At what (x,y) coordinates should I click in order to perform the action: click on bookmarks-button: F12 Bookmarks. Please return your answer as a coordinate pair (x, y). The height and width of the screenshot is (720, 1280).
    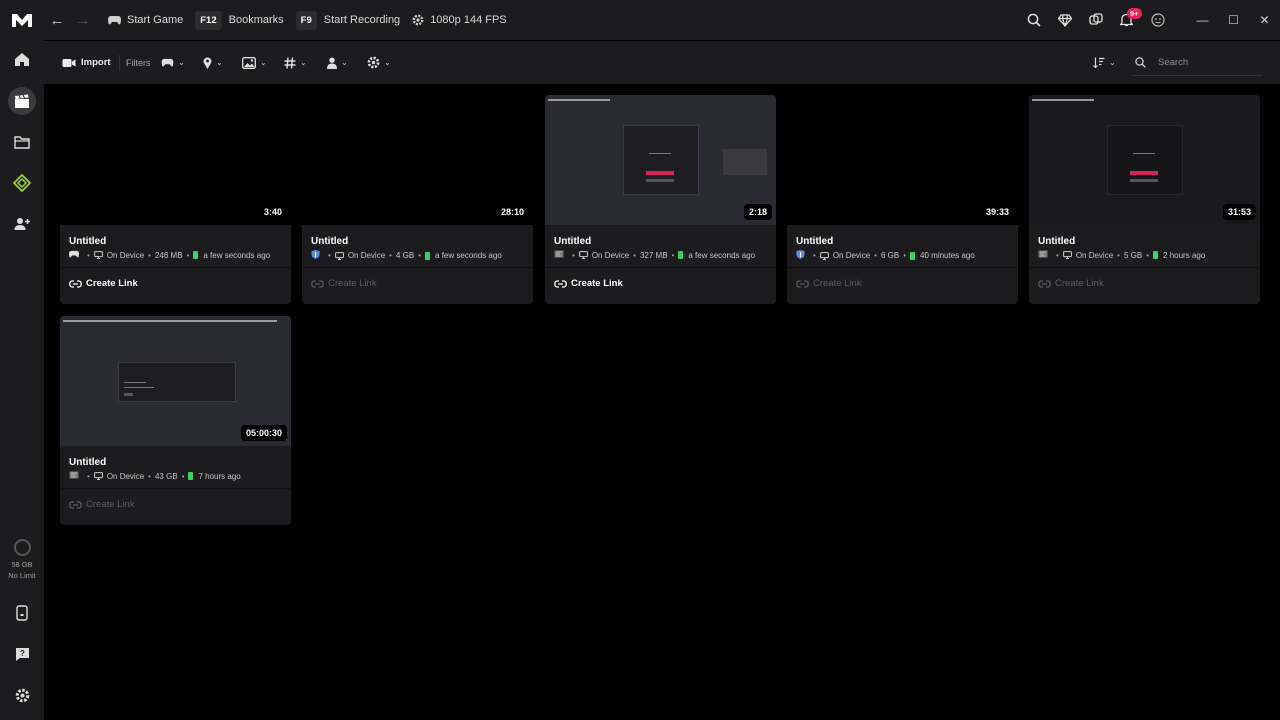
    Looking at the image, I should click on (239, 20).